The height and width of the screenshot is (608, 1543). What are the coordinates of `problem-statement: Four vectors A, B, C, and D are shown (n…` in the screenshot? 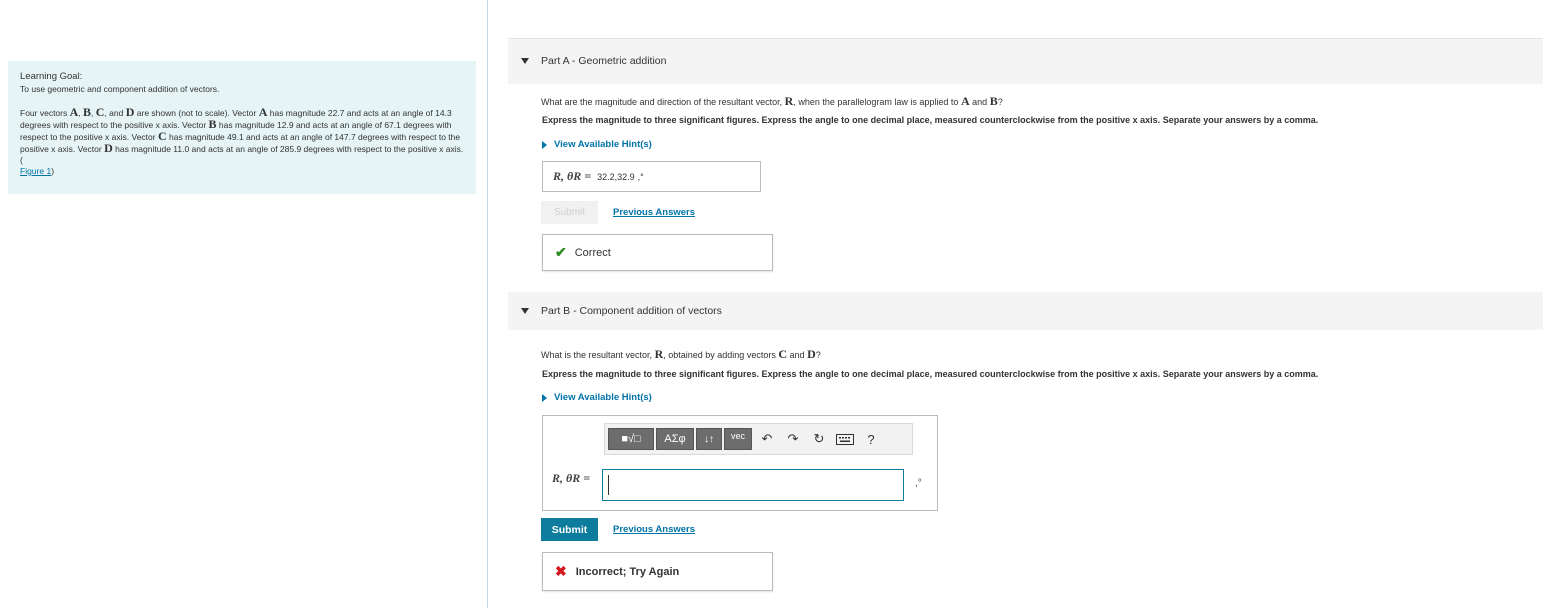 It's located at (242, 140).